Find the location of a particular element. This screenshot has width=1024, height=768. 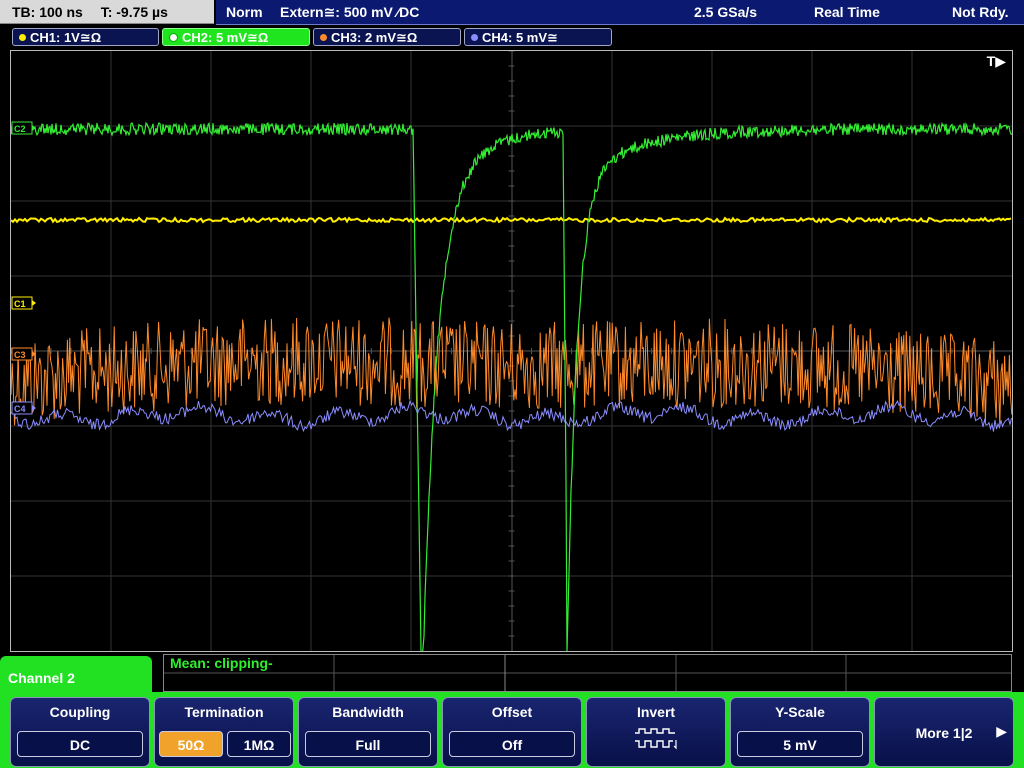

invert-waveform-icon is located at coordinates (656, 739).